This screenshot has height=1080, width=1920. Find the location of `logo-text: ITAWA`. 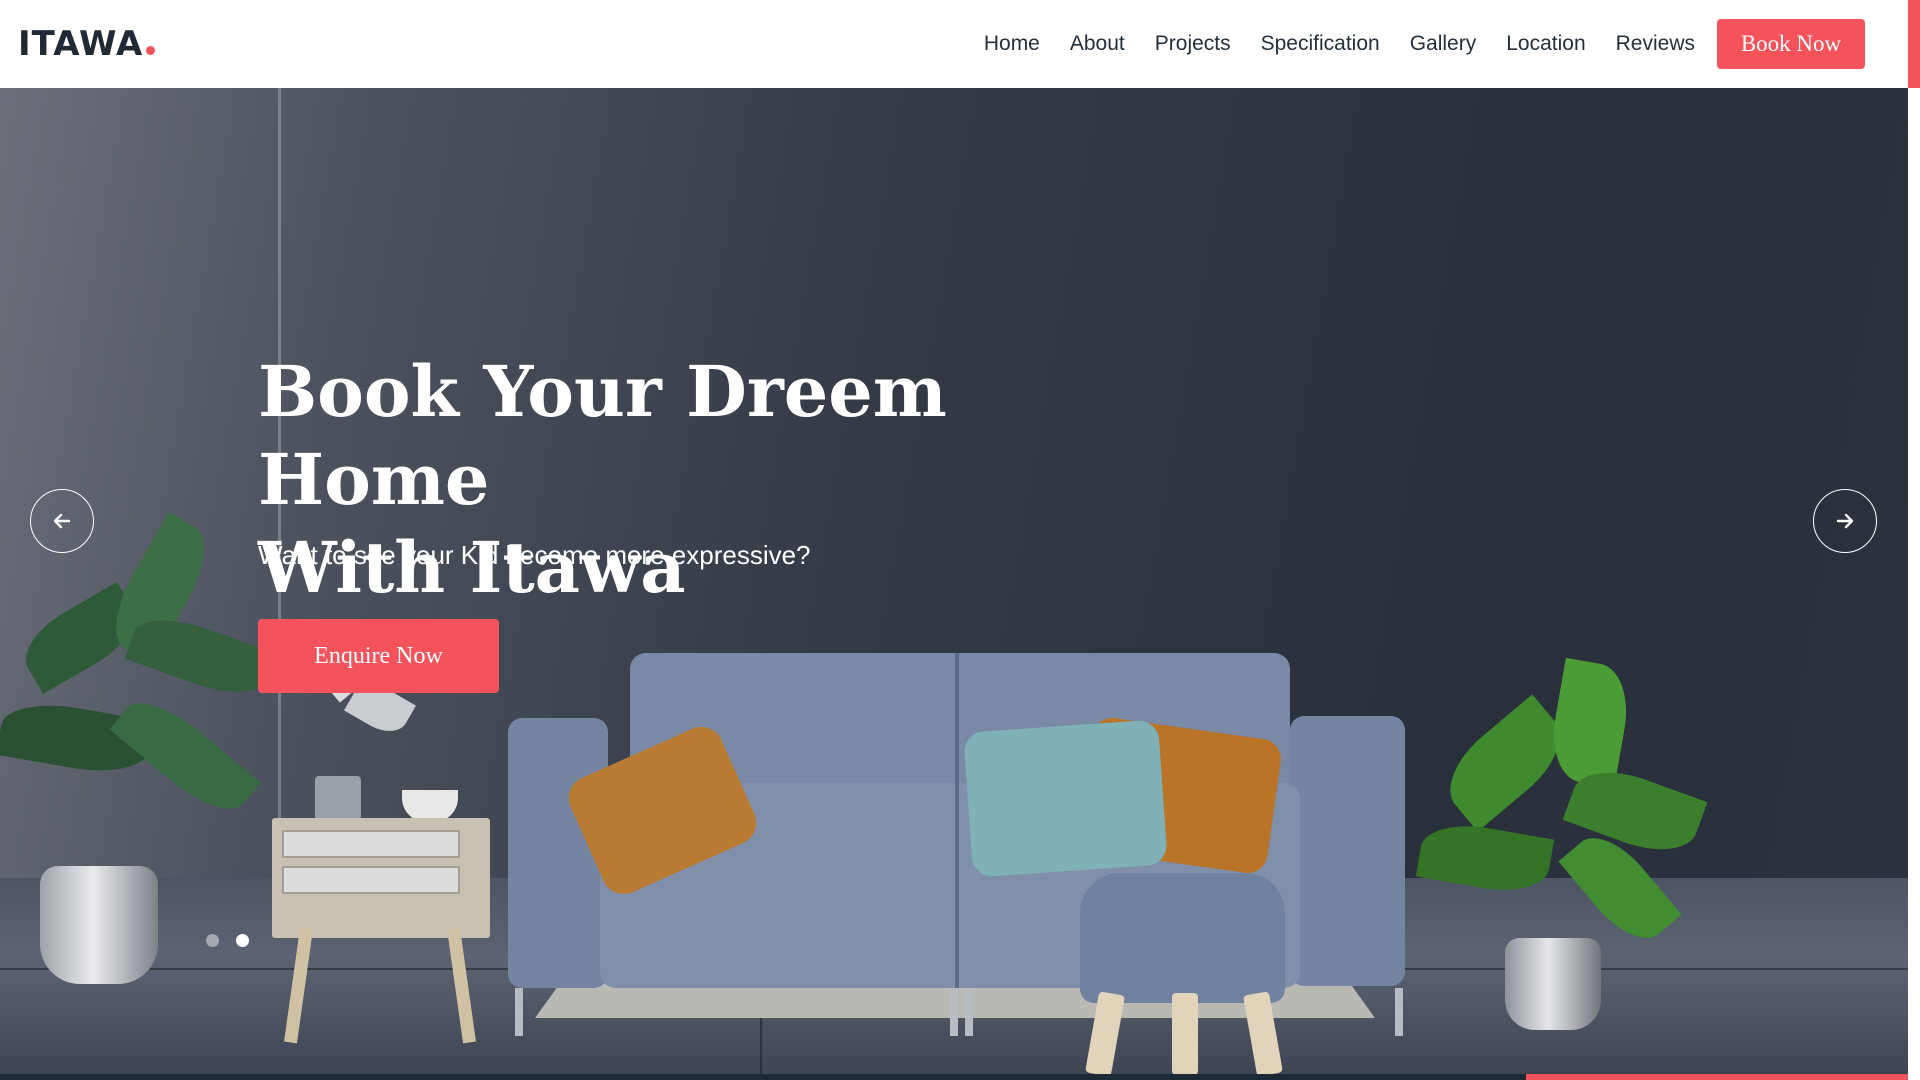

logo-text: ITAWA is located at coordinates (81, 44).